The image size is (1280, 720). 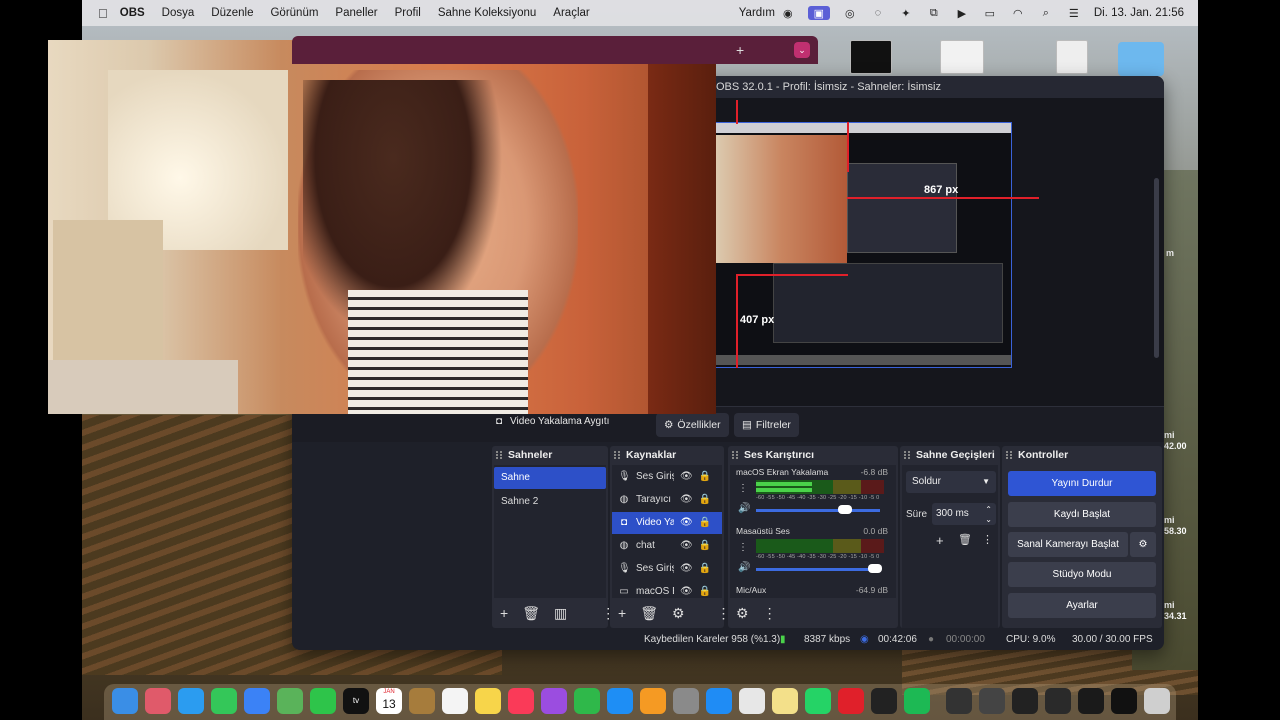 What do you see at coordinates (290, 701) in the screenshot?
I see `maps-icon` at bounding box center [290, 701].